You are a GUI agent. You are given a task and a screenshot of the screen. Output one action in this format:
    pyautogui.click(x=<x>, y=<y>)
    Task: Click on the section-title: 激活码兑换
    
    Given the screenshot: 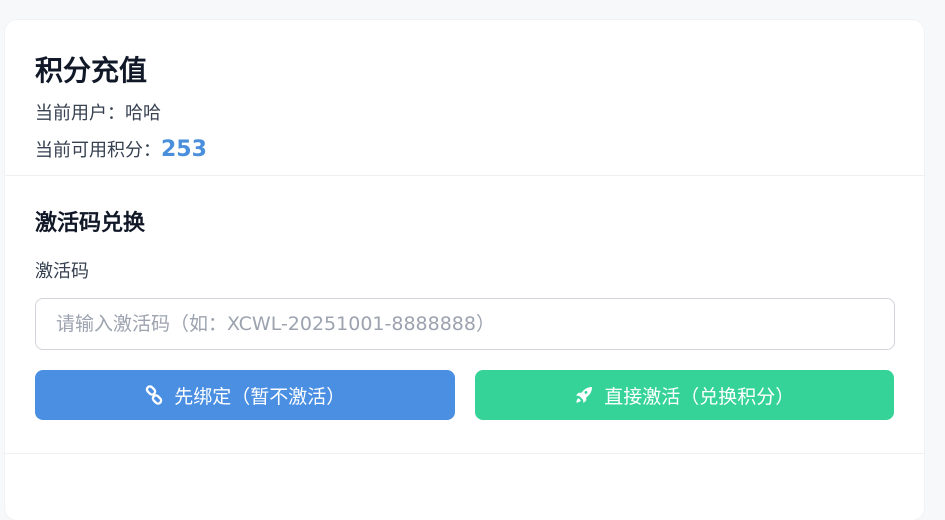 What is the action you would take?
    pyautogui.click(x=90, y=223)
    